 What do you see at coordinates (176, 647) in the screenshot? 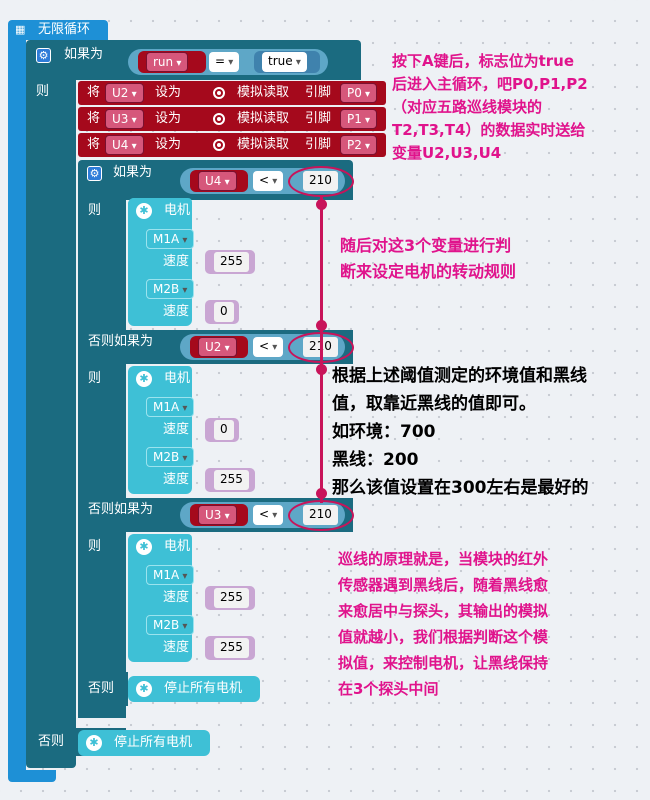
I see `motor-2-speed-label-2: 速度` at bounding box center [176, 647].